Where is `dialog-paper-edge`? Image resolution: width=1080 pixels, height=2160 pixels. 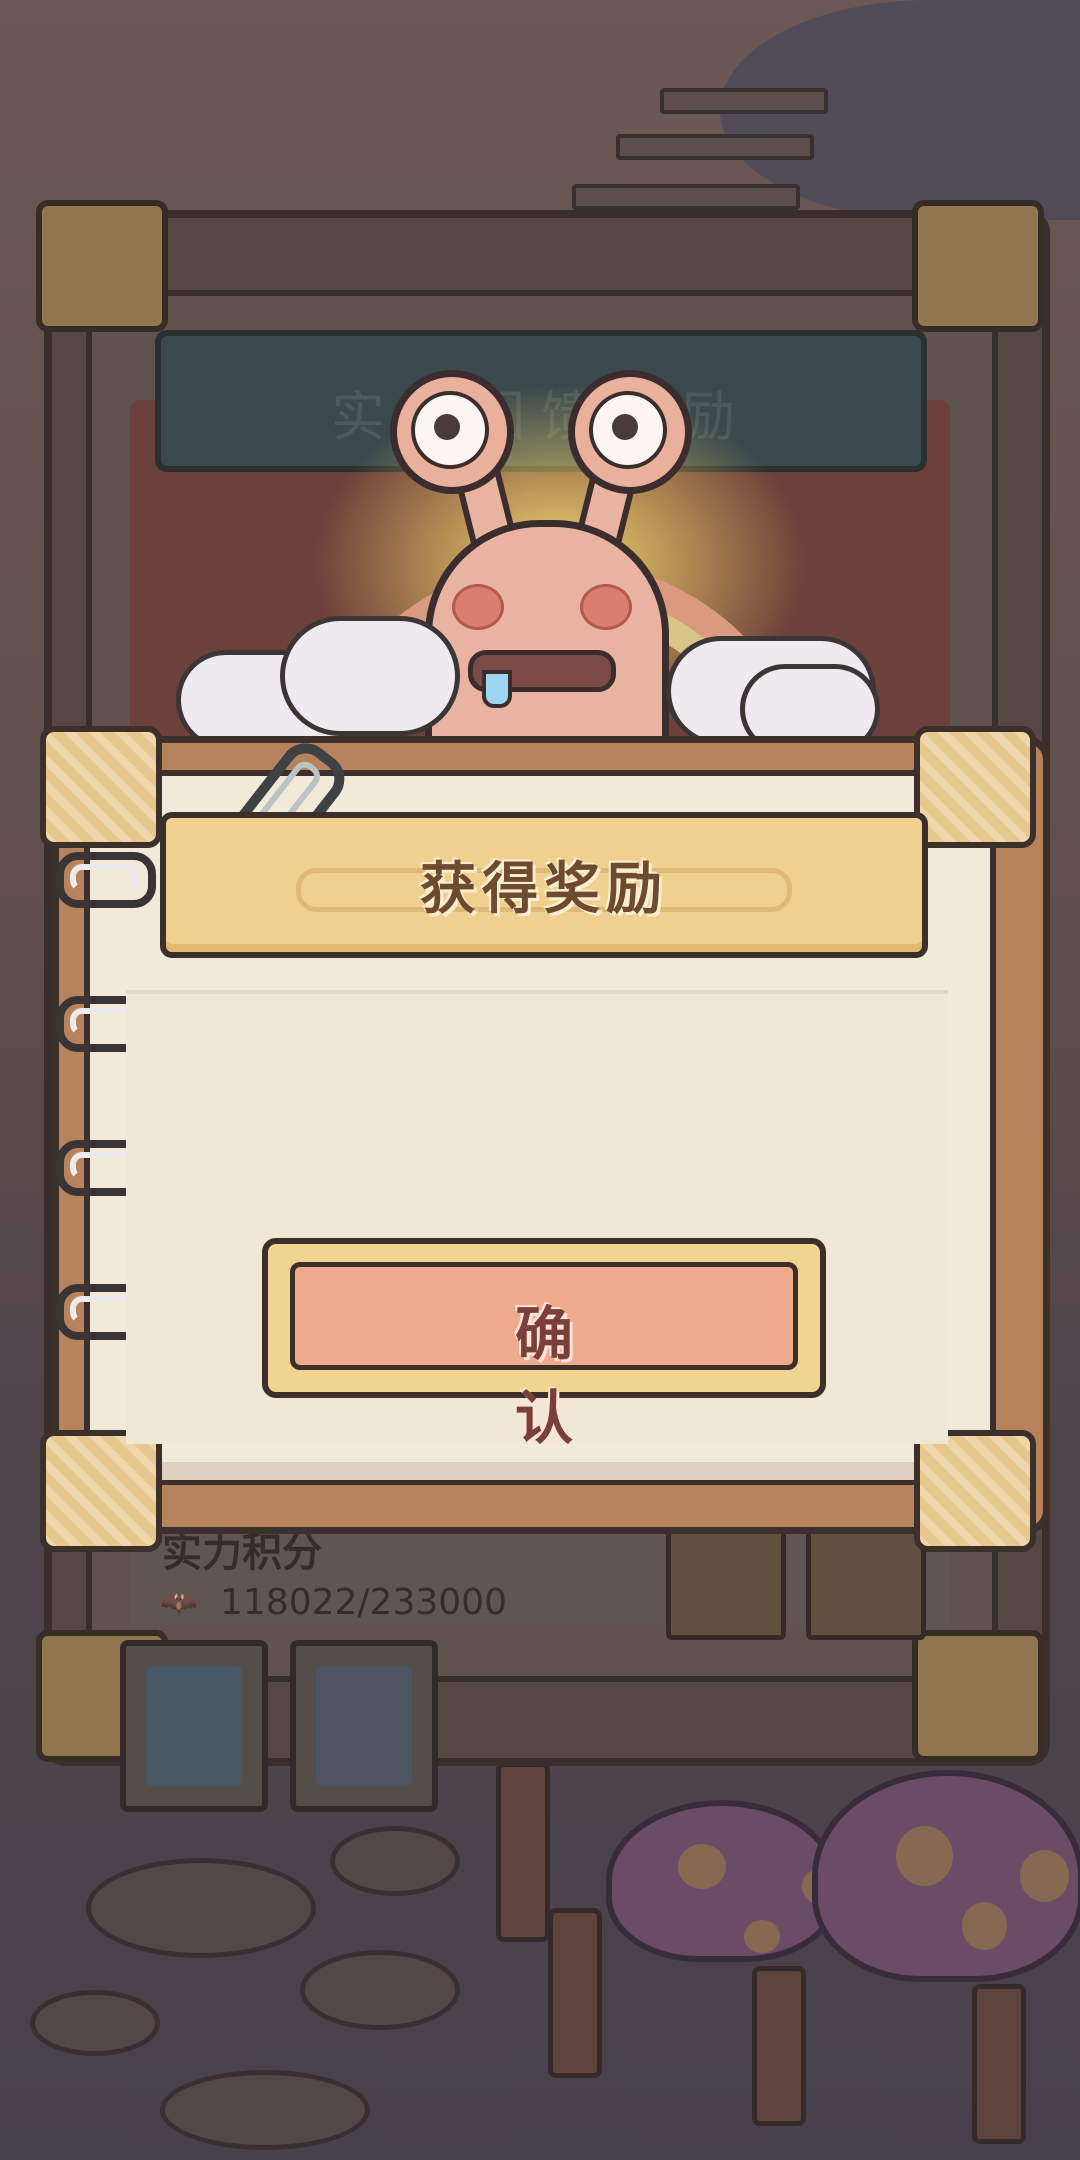 dialog-paper-edge is located at coordinates (541, 1473).